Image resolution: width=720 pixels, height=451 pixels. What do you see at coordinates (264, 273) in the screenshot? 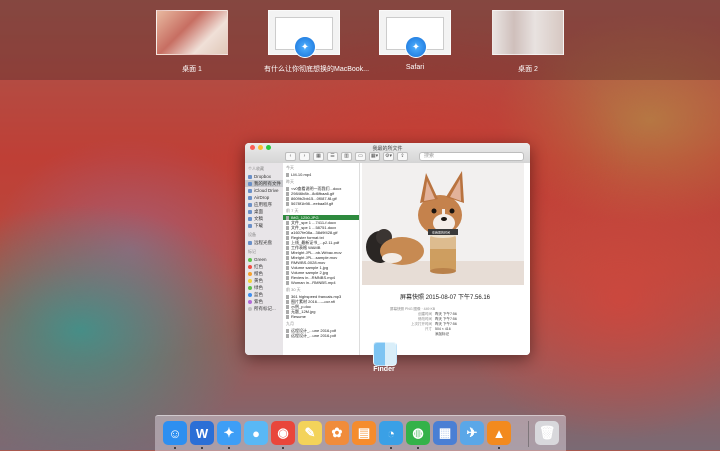
I see `sidebar-tag-item: 橙色` at bounding box center [264, 273].